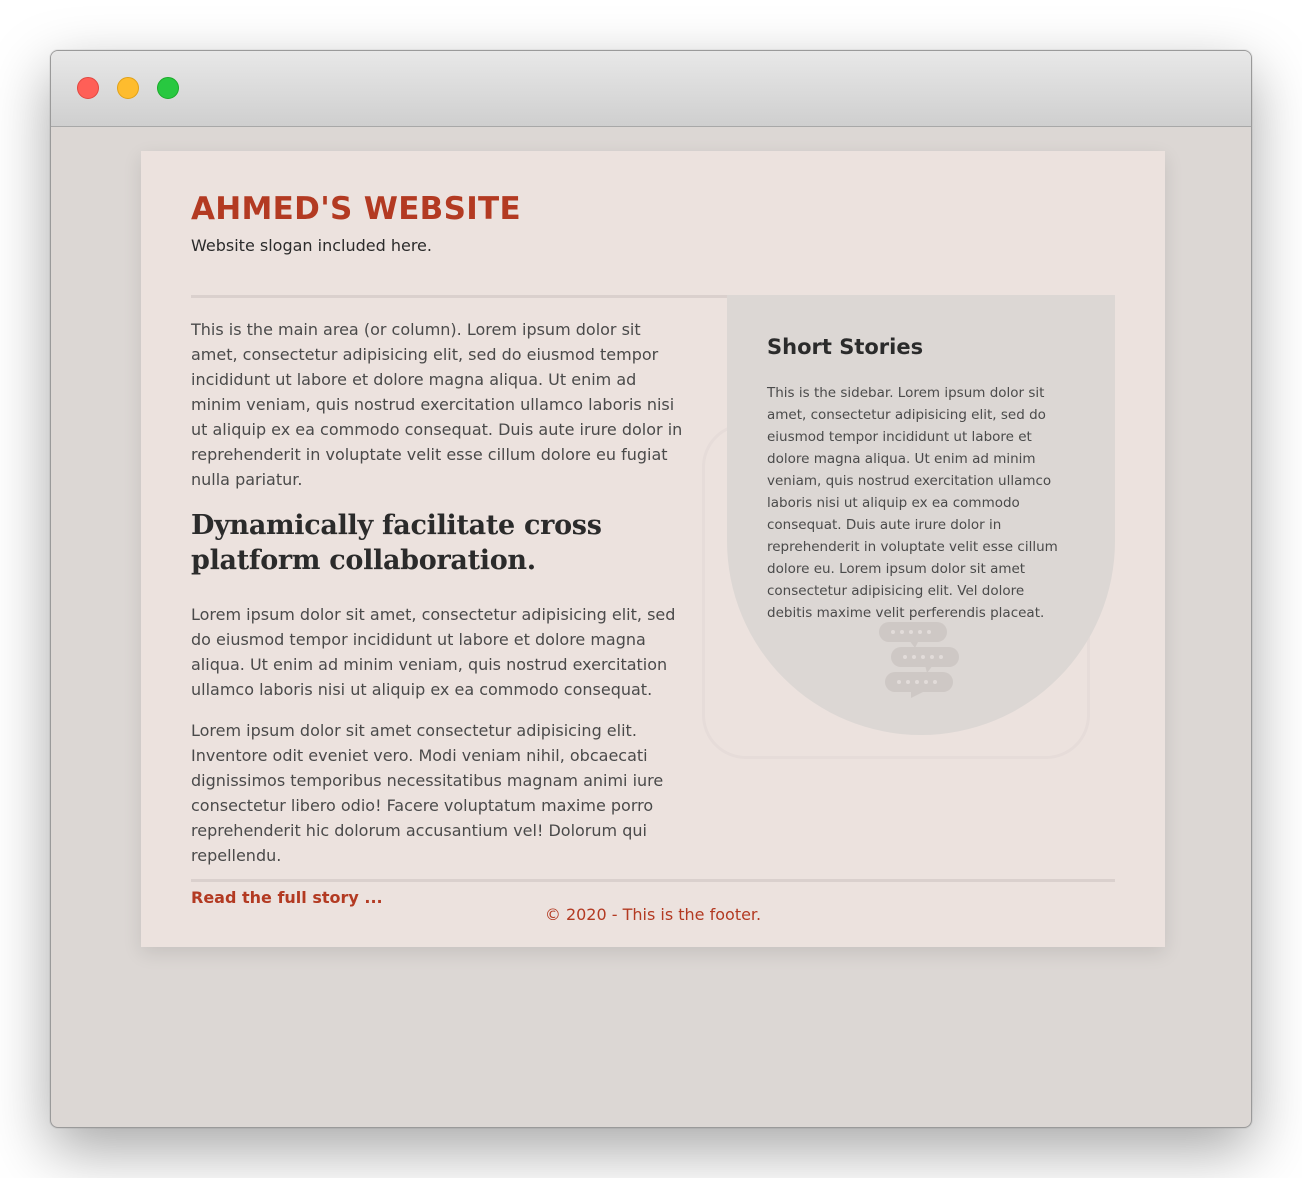 The width and height of the screenshot is (1302, 1178). Describe the element at coordinates (168, 88) in the screenshot. I see `maximize-window-button` at that location.